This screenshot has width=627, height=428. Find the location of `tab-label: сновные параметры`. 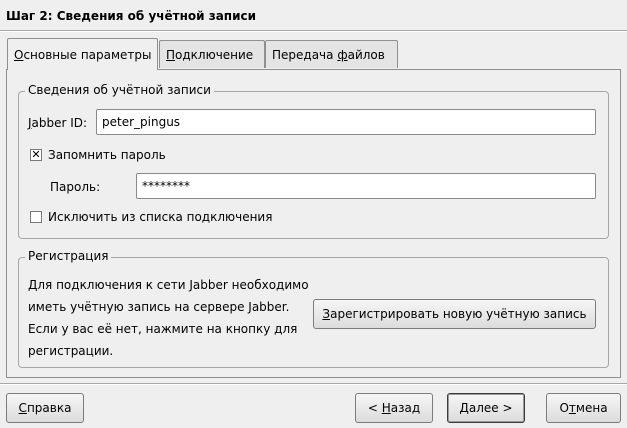

tab-label: сновные параметры is located at coordinates (87, 55).